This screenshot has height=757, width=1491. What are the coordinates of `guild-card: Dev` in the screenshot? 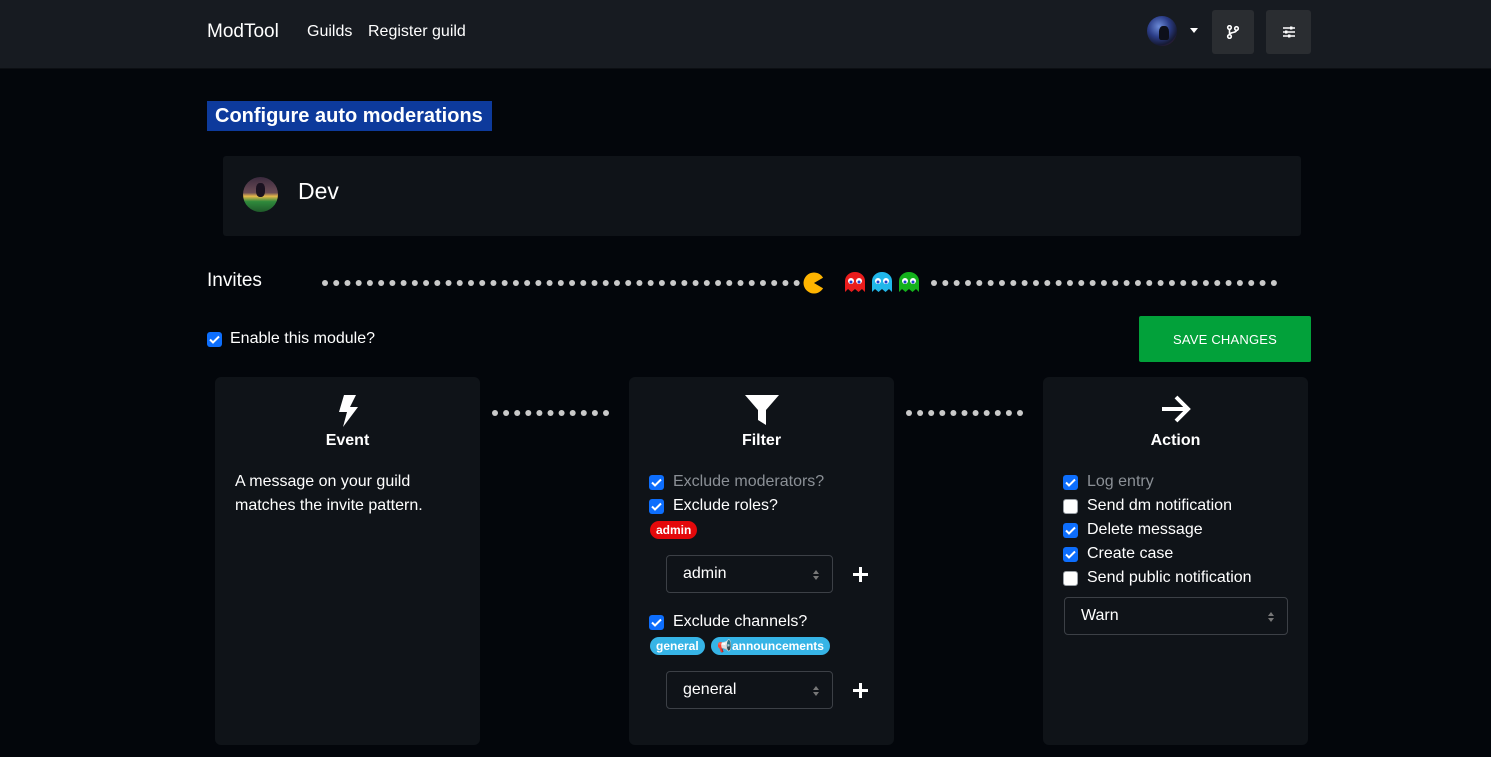 It's located at (762, 196).